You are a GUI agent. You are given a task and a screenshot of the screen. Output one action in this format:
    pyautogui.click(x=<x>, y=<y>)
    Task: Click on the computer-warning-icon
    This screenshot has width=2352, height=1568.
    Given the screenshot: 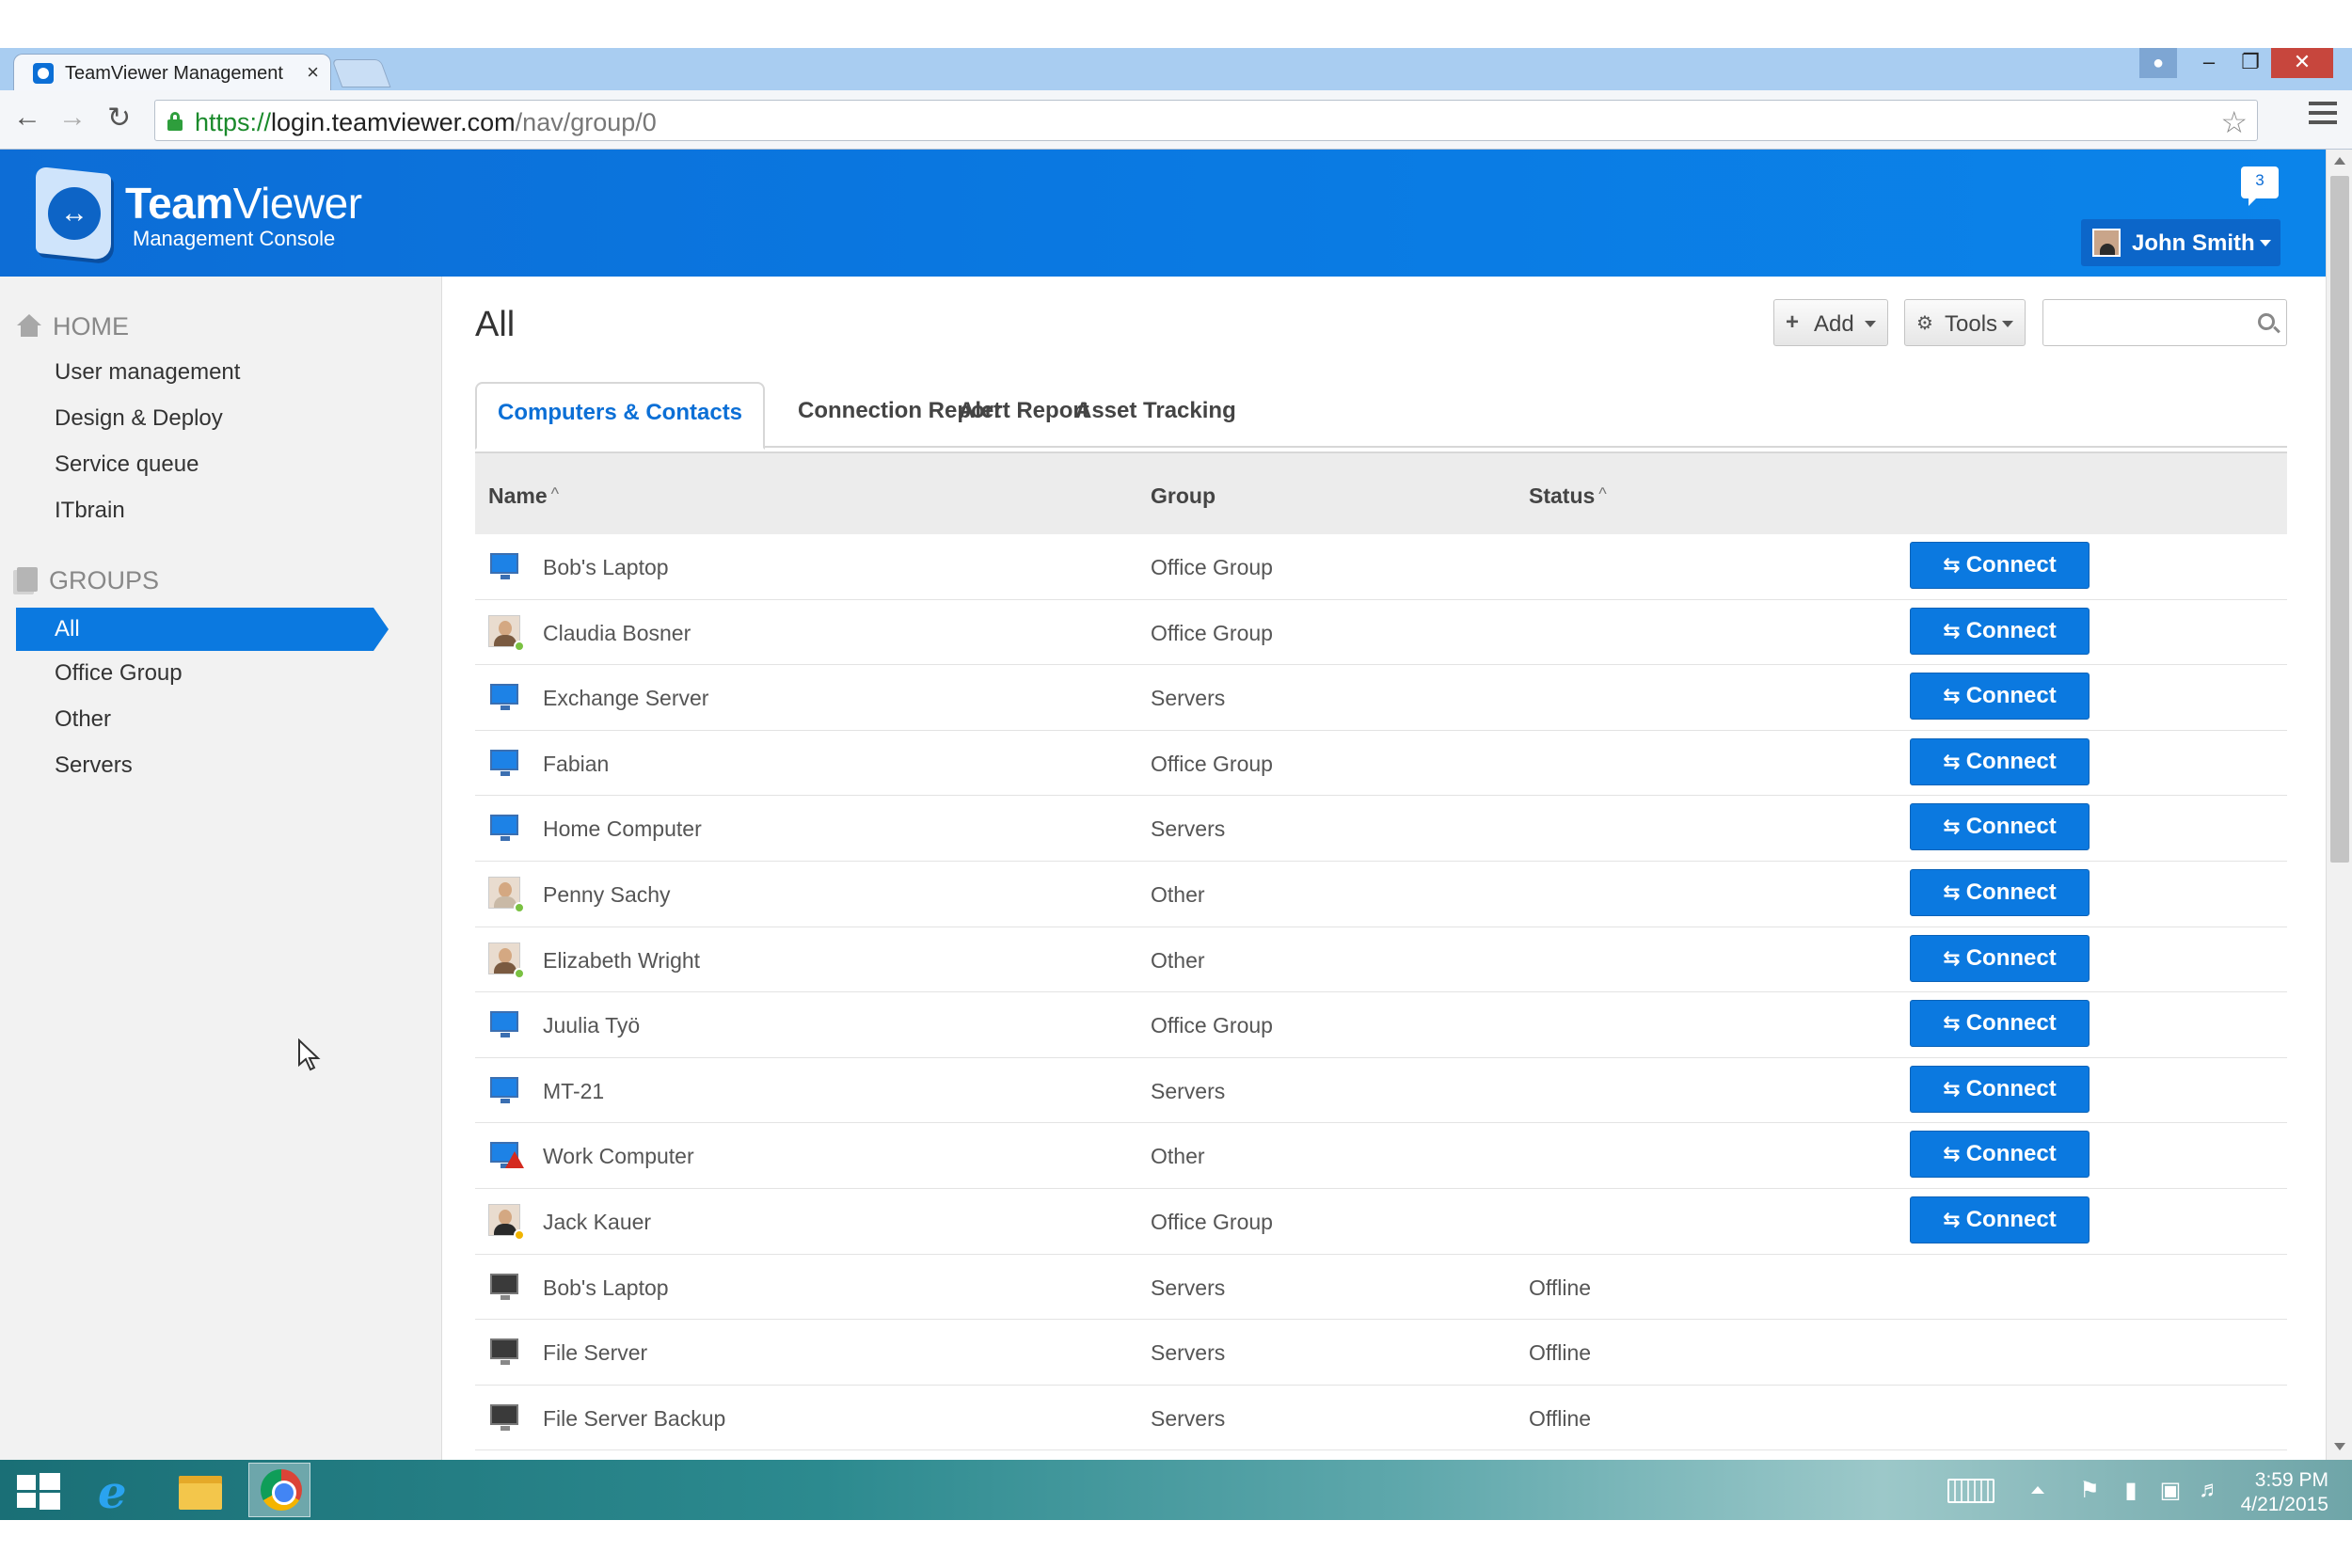 What is the action you would take?
    pyautogui.click(x=506, y=1154)
    